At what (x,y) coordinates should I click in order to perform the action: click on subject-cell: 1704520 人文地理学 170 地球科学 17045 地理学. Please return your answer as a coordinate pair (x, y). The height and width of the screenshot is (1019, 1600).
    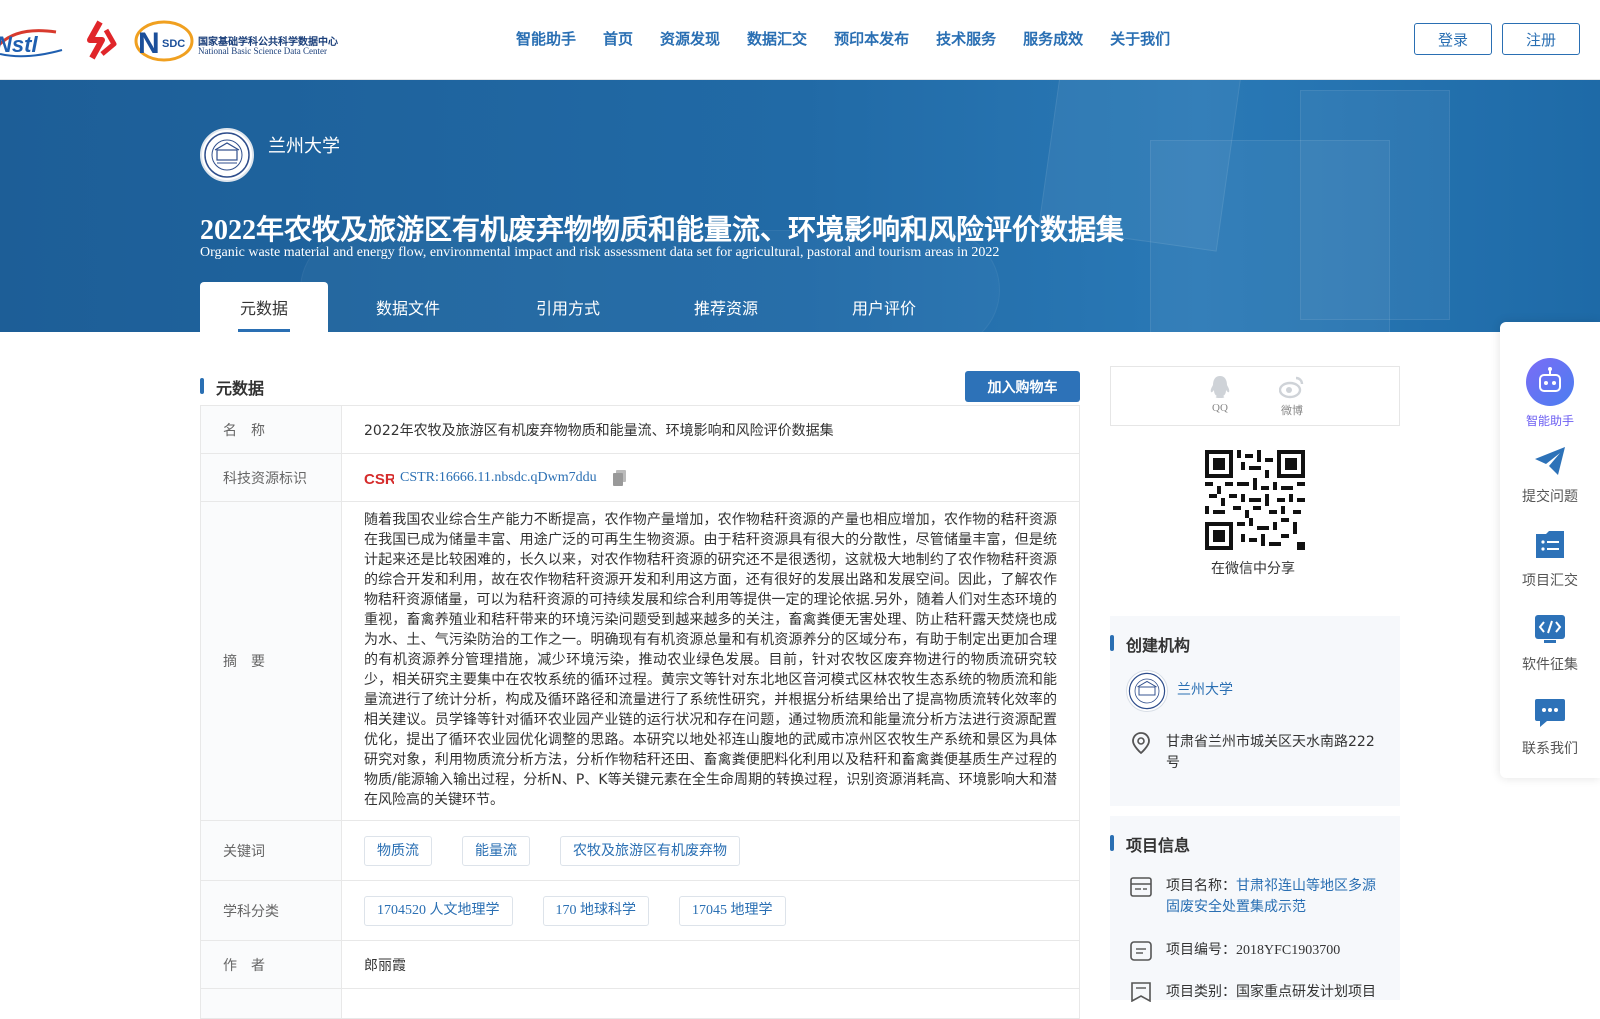
    Looking at the image, I should click on (710, 910).